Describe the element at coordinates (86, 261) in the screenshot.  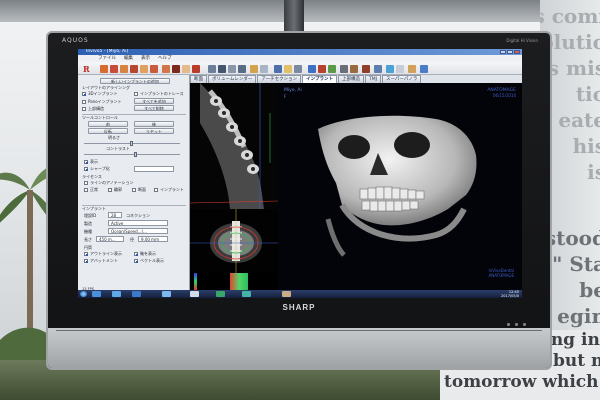
I see `abutment-checkbox` at that location.